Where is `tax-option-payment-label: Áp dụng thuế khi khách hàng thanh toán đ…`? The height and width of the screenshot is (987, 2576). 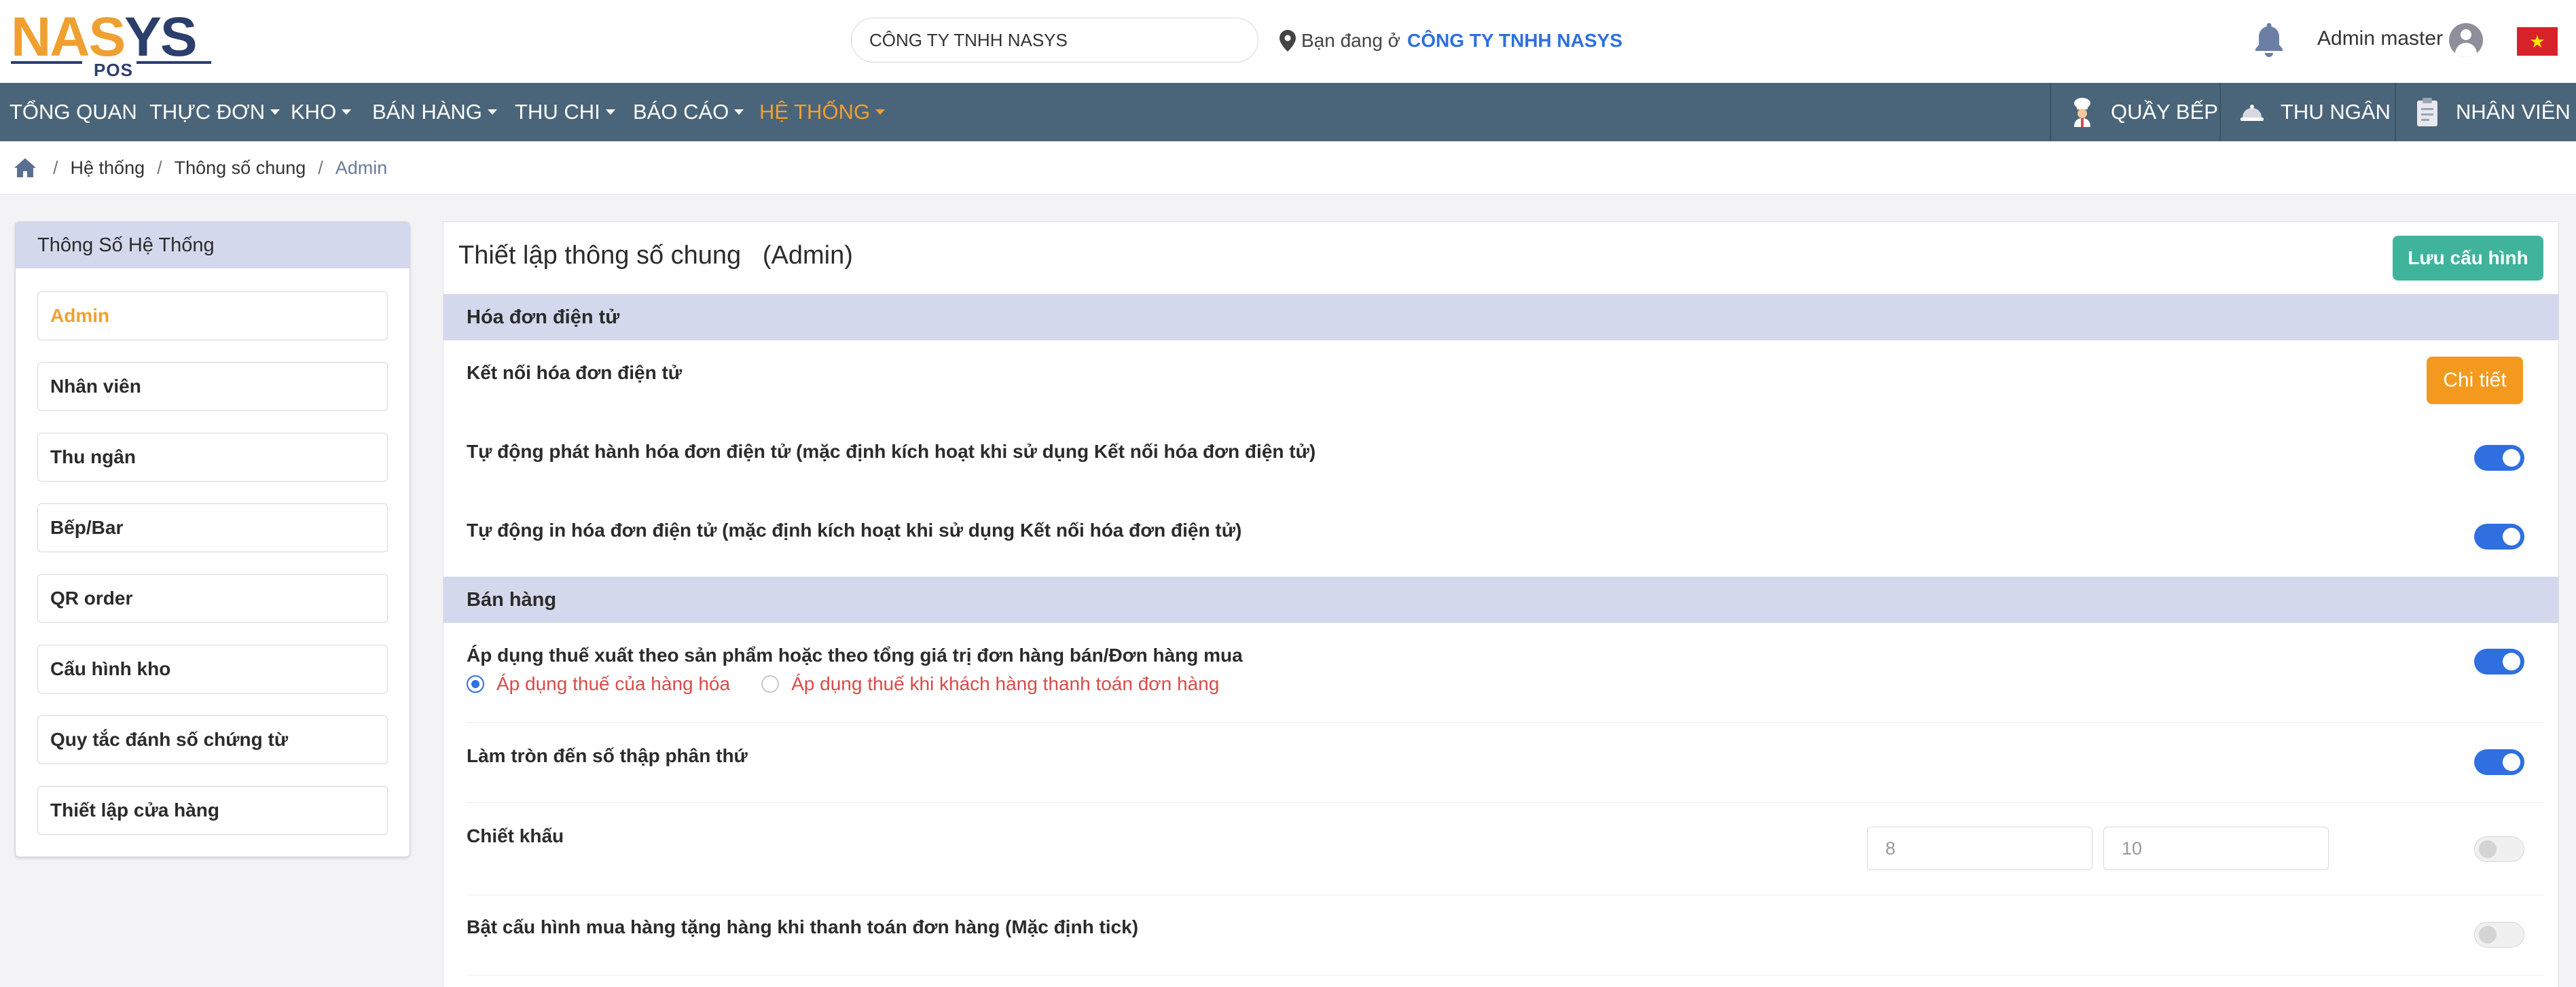
tax-option-payment-label: Áp dụng thuế khi khách hàng thanh toán đ… is located at coordinates (1005, 684).